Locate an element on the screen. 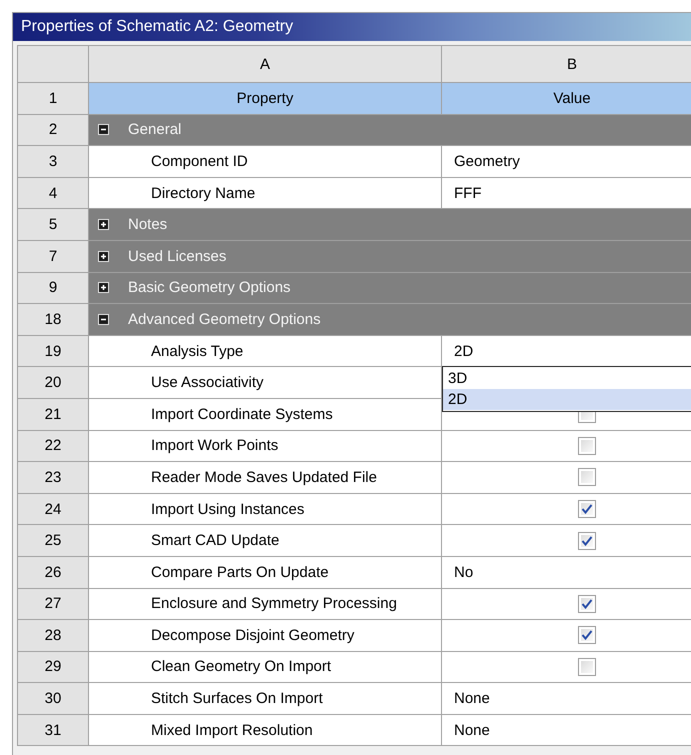 This screenshot has height=755, width=691. row-number: 19 is located at coordinates (53, 351).